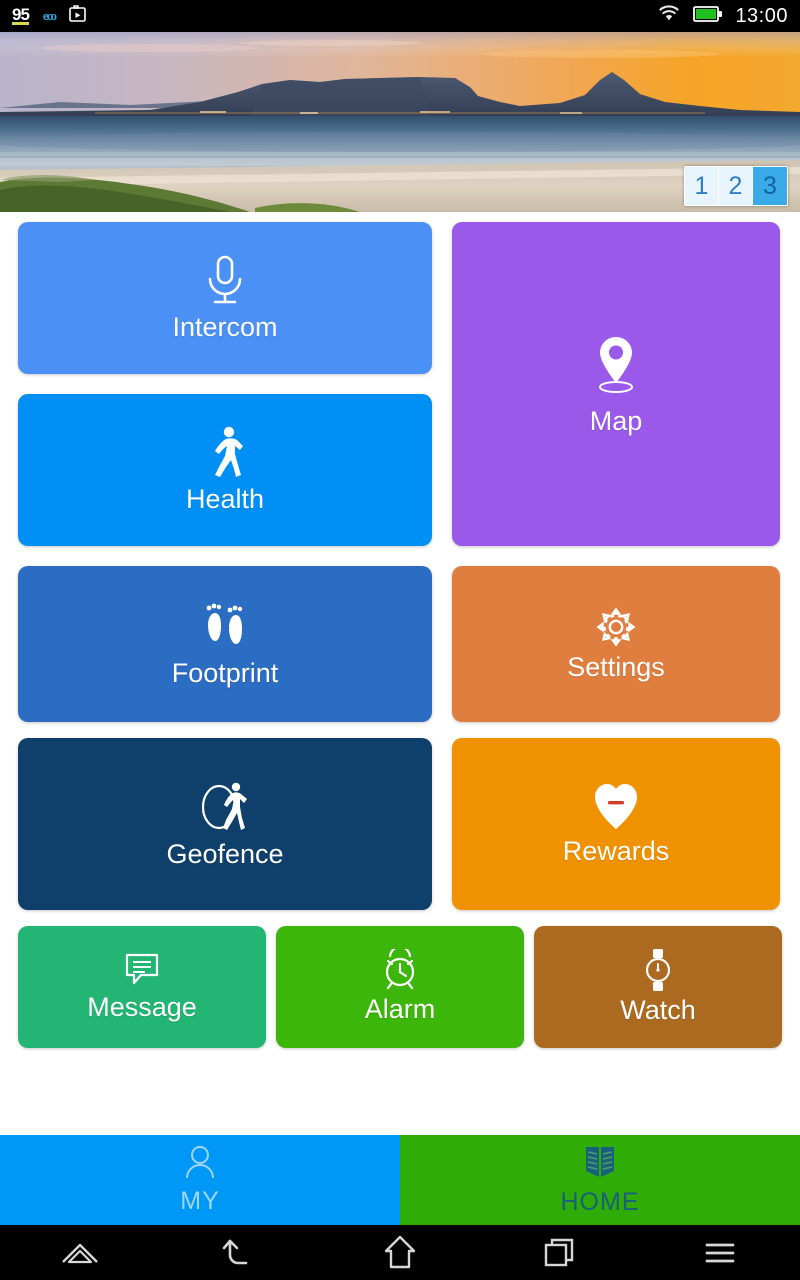 The image size is (800, 1280). Describe the element at coordinates (616, 667) in the screenshot. I see `tile-label-settings: Settings` at that location.